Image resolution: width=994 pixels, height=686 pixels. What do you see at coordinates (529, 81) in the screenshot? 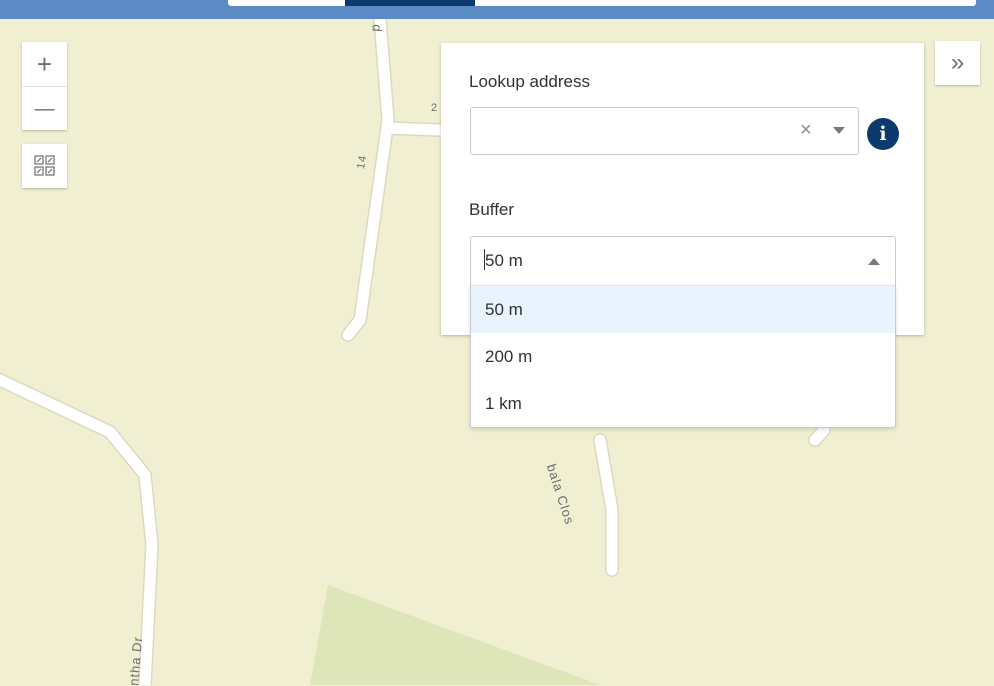
I see `lookup-address-label: Lookup address` at bounding box center [529, 81].